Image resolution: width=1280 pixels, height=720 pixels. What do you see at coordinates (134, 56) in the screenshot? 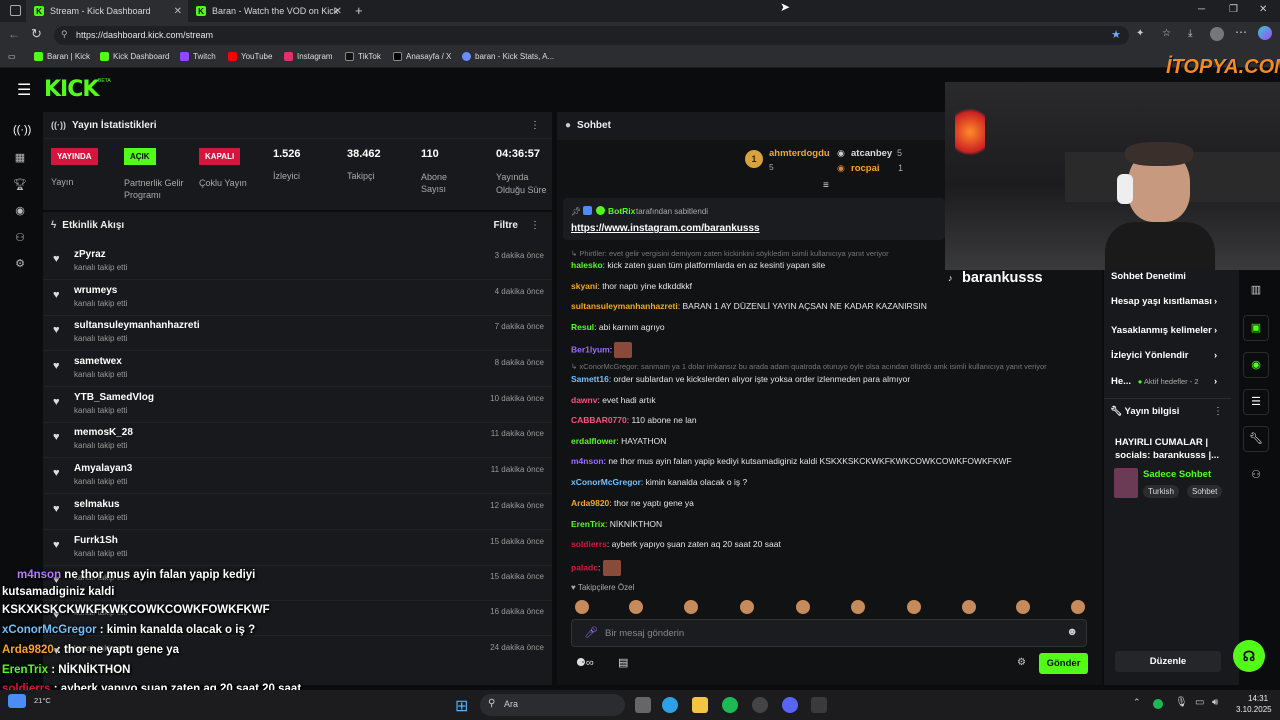
I see `bookmark-kick-dashboard: Kick Dashboard` at bounding box center [134, 56].